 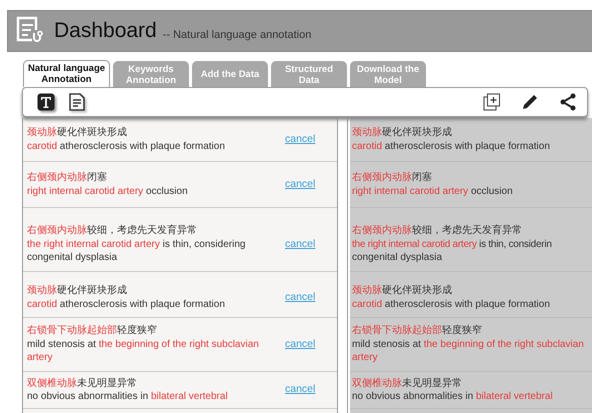 What do you see at coordinates (452, 245) in the screenshot?
I see `english-translation: the right internal carotid artery is thin, considerin` at bounding box center [452, 245].